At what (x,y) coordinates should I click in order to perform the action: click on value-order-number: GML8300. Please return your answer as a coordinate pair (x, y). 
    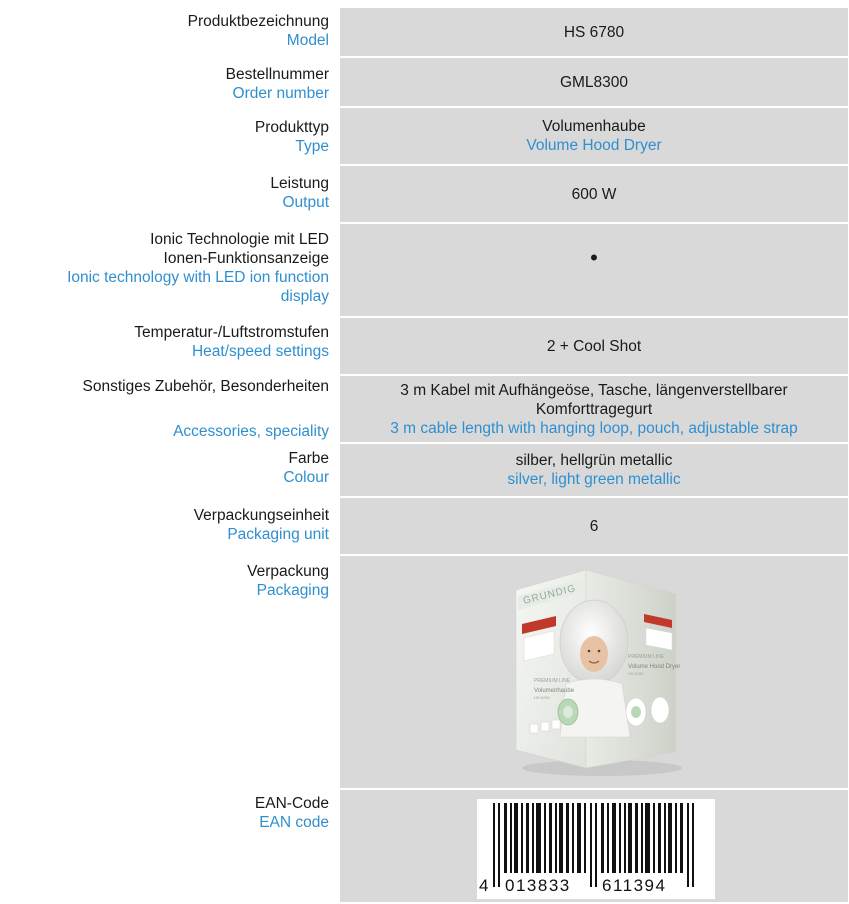
    Looking at the image, I should click on (594, 82).